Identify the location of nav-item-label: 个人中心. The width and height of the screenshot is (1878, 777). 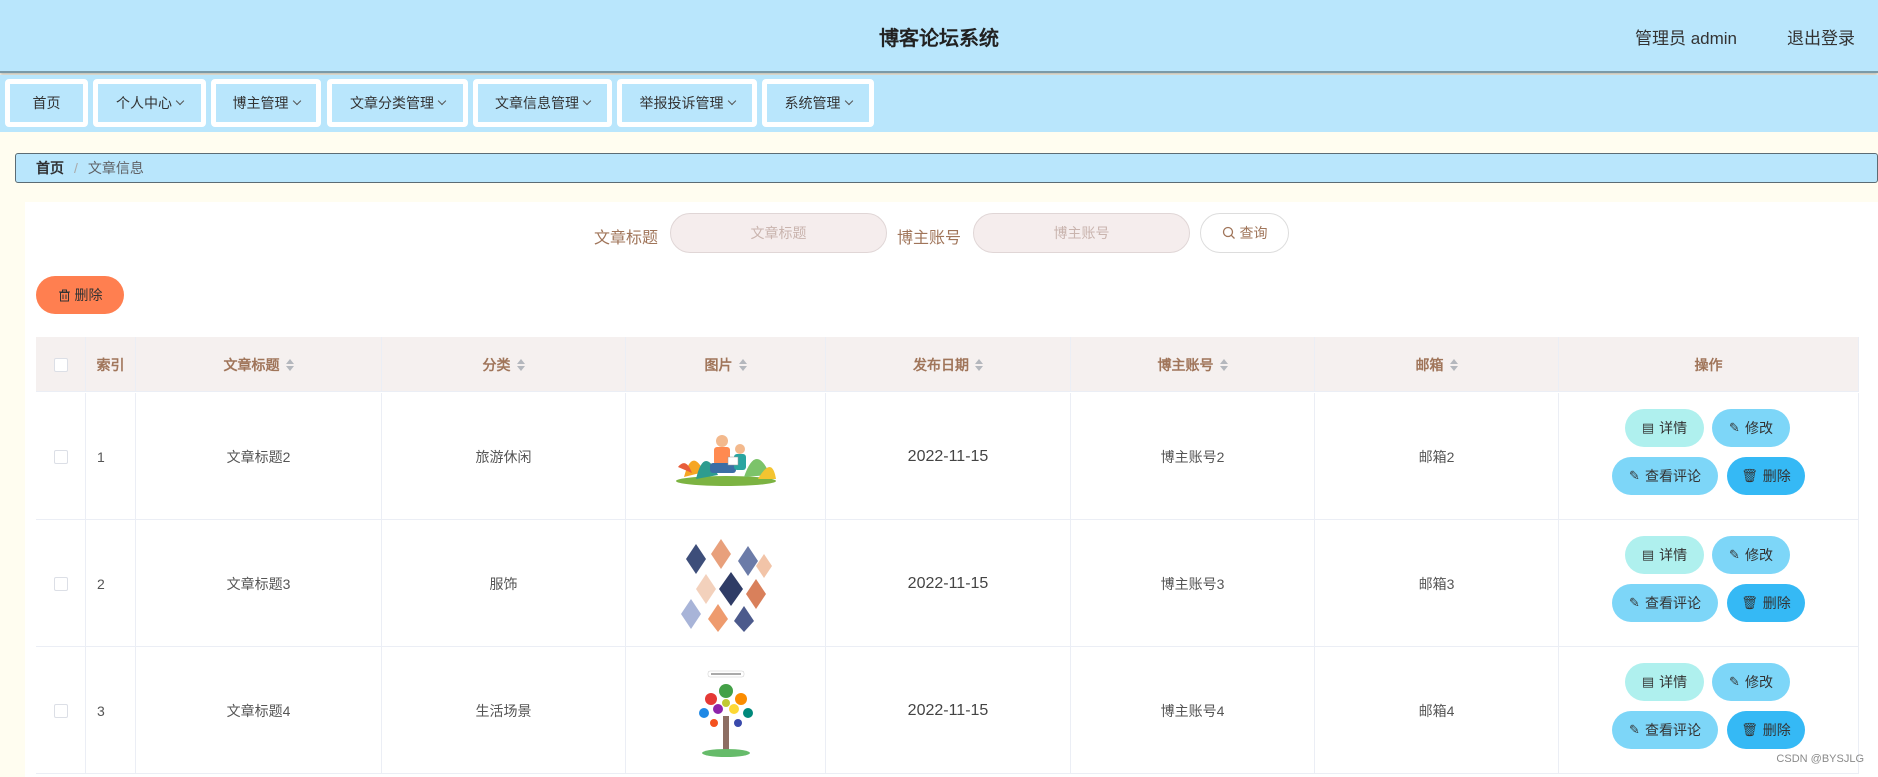
(144, 103).